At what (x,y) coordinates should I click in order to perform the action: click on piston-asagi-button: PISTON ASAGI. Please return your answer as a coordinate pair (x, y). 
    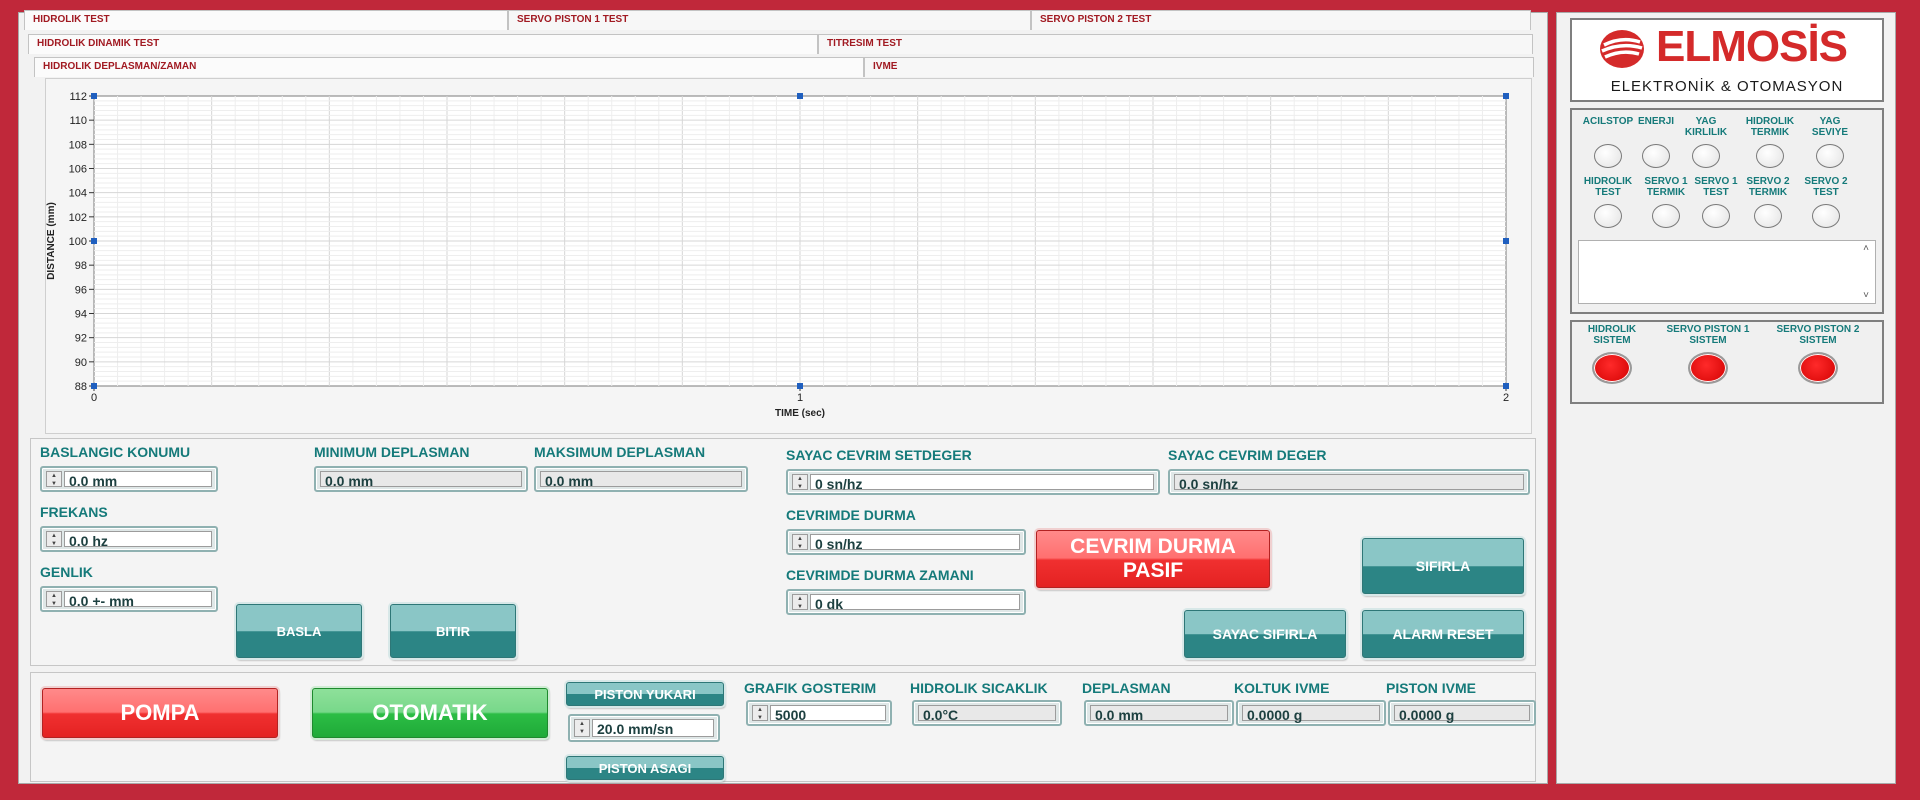
    Looking at the image, I should click on (645, 768).